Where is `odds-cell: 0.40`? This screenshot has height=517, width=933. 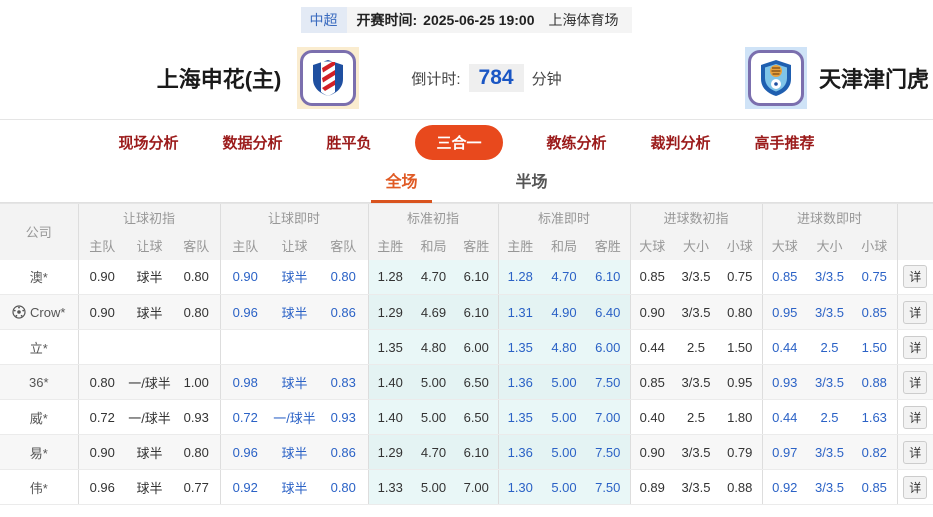
odds-cell: 0.40 is located at coordinates (651, 417).